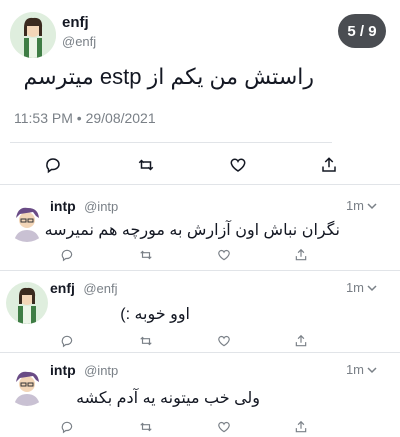 Image resolution: width=400 pixels, height=437 pixels. Describe the element at coordinates (85, 118) in the screenshot. I see `tweet-timestamp: 11:53 PM • 29/08/2021` at that location.